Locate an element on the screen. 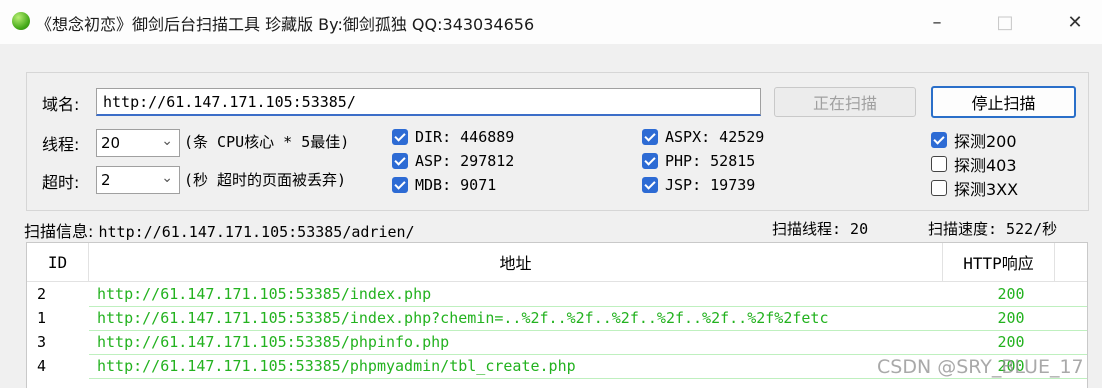 This screenshot has height=388, width=1102. dict-jsp-label: JSP: 19739 is located at coordinates (710, 185).